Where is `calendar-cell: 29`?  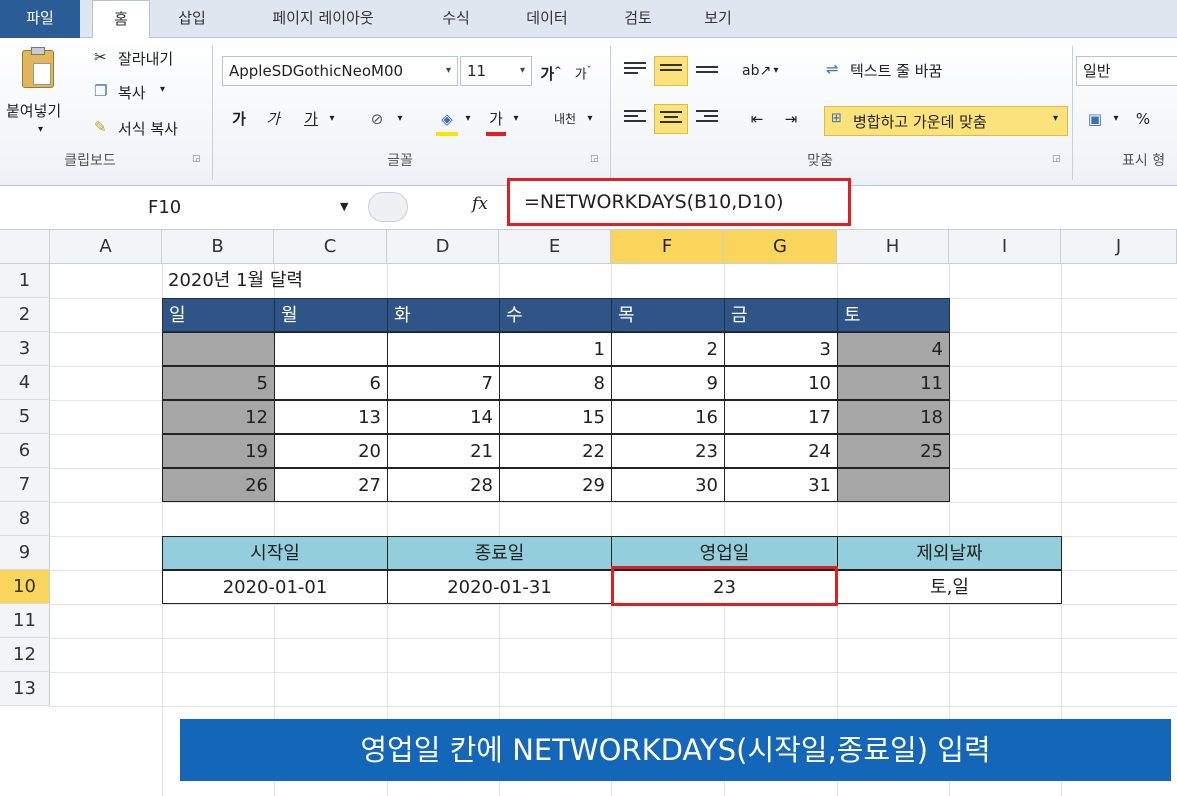 calendar-cell: 29 is located at coordinates (555, 485).